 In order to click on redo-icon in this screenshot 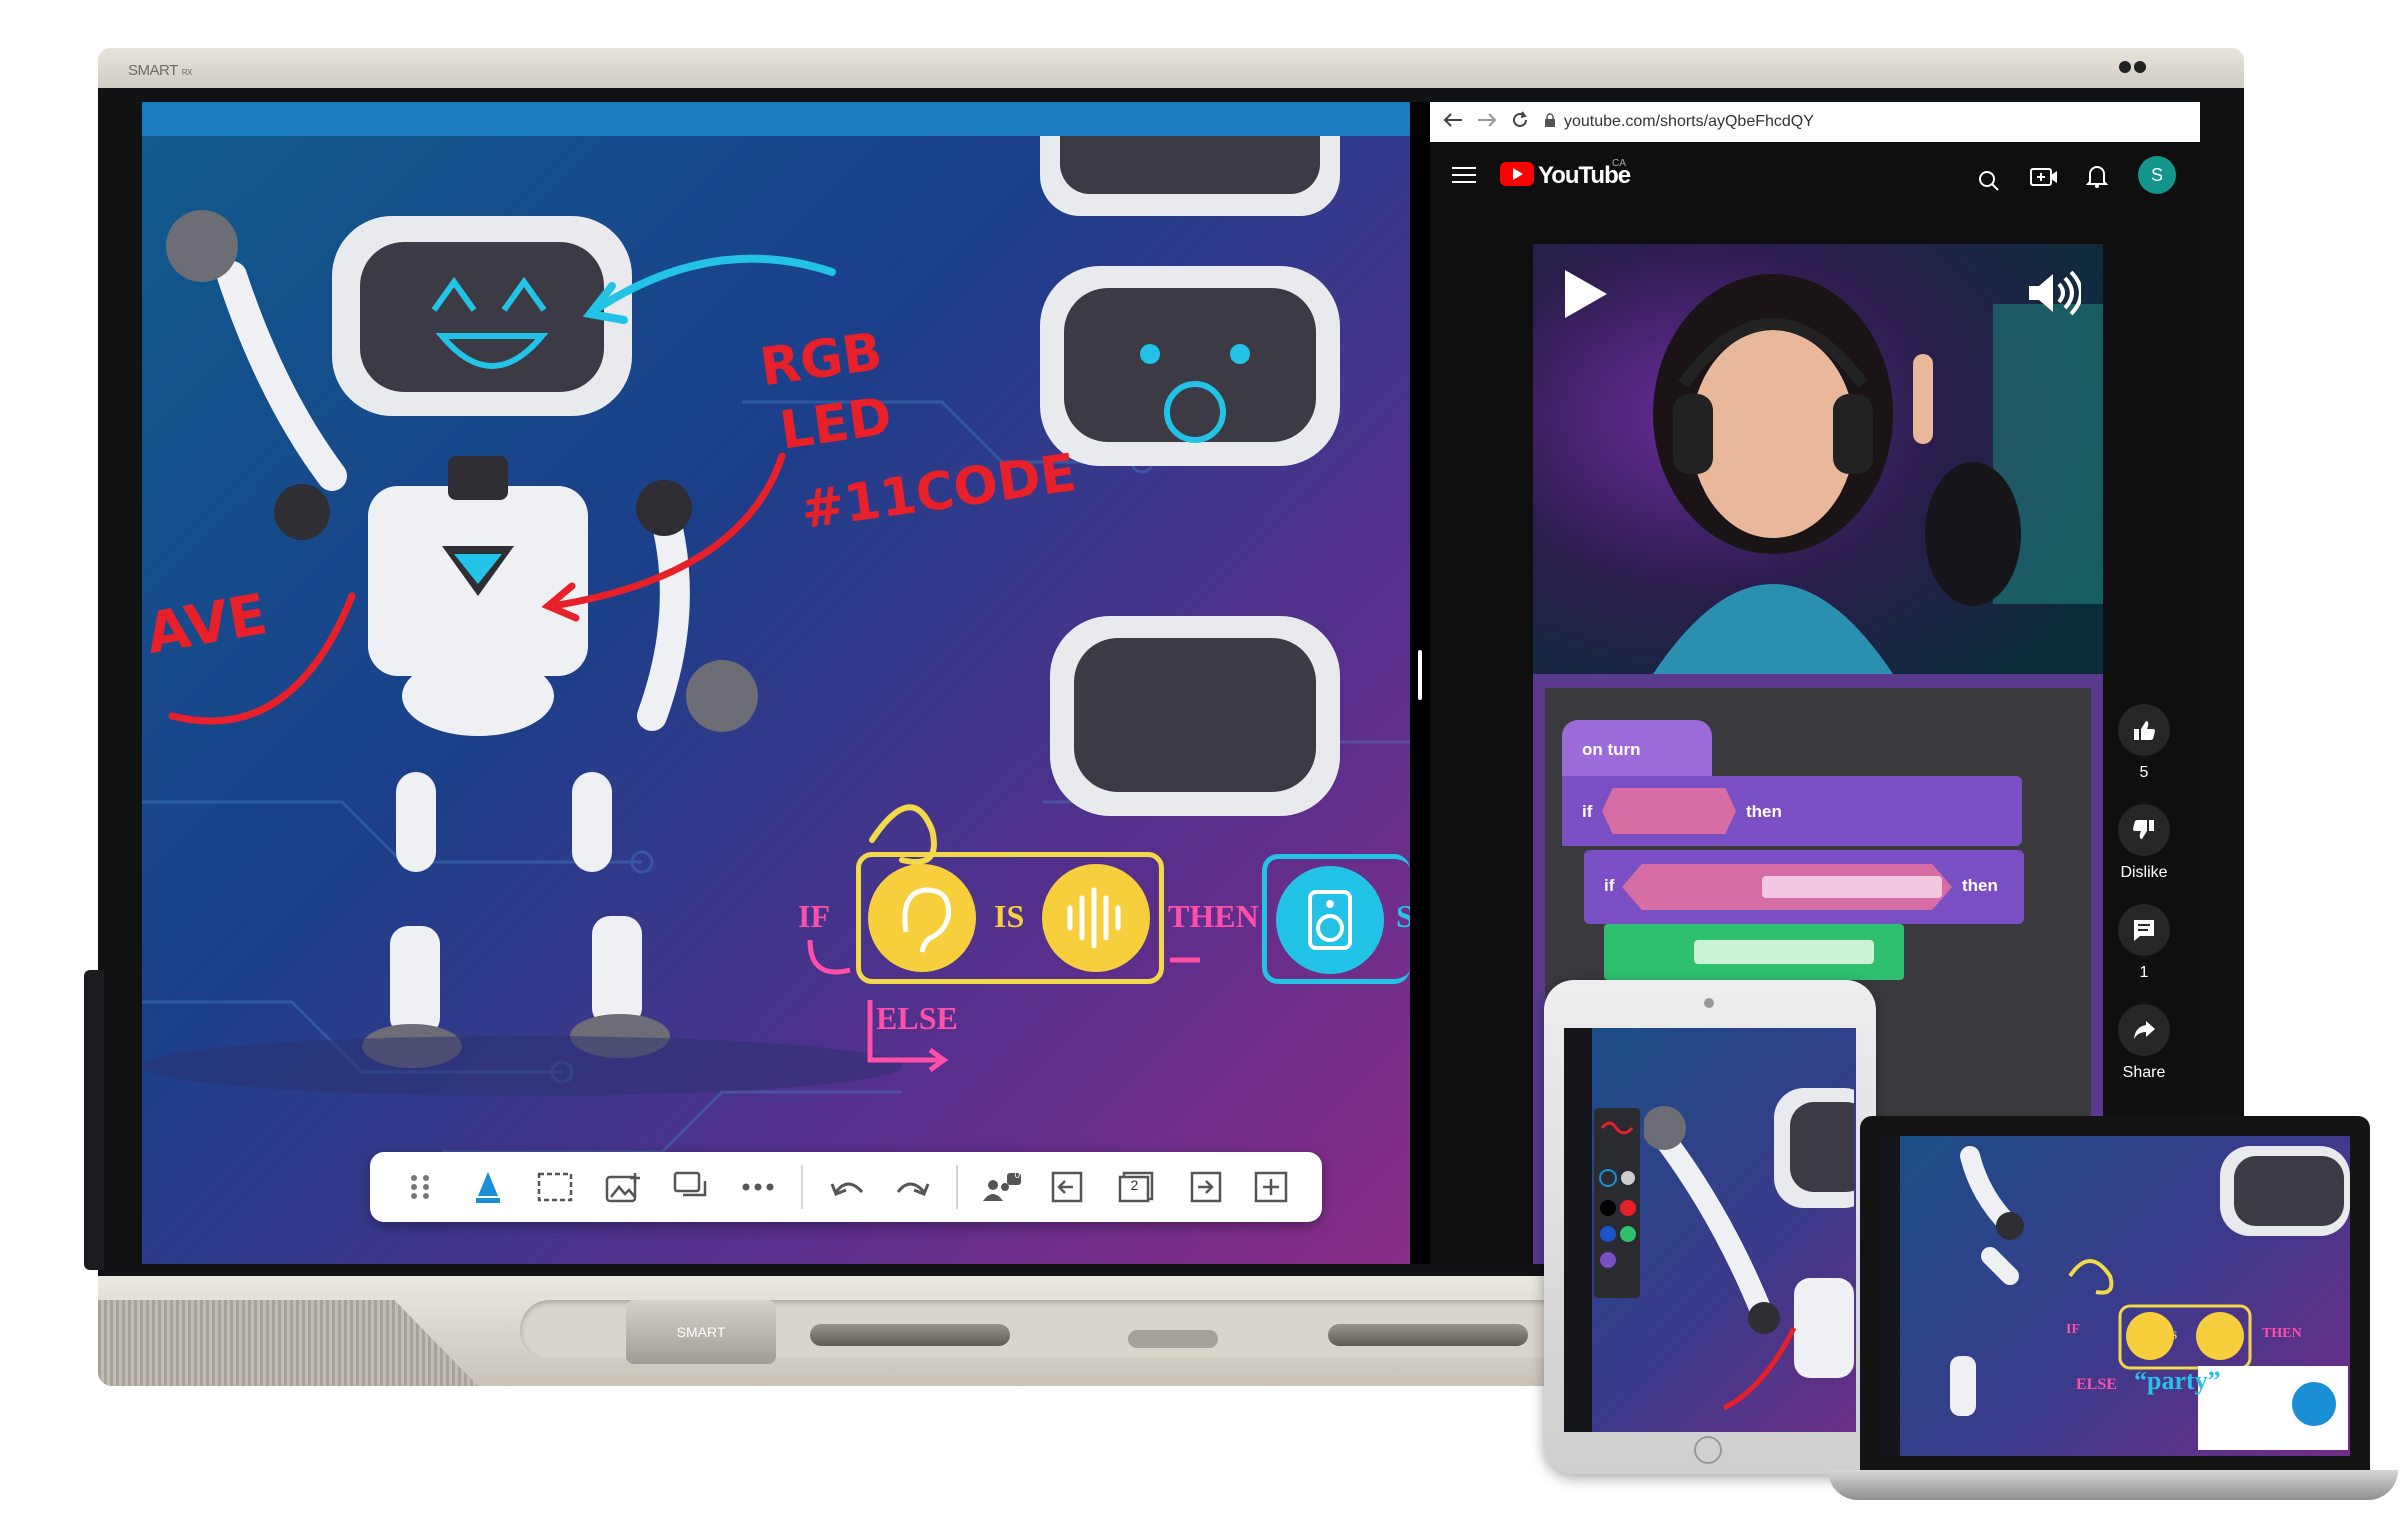, I will do `click(914, 1187)`.